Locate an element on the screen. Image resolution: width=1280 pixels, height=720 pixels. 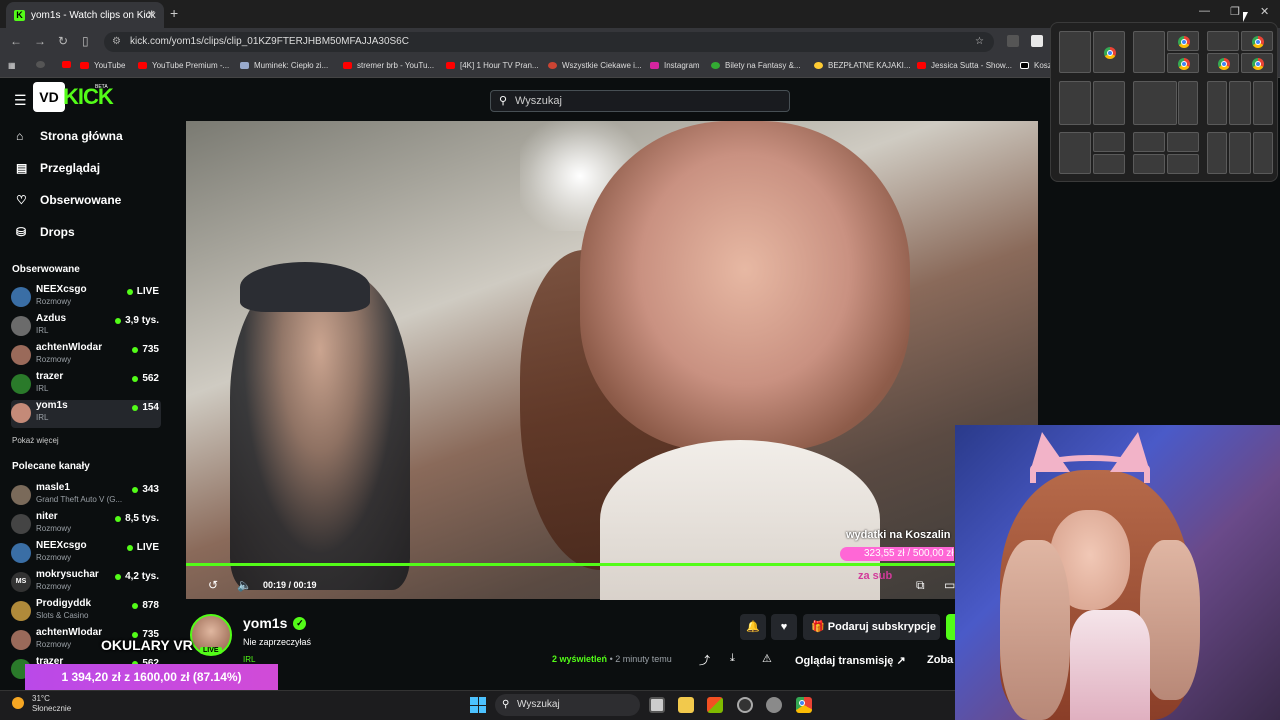
volume-icon: 🔈 is located at coordinates (244, 585).